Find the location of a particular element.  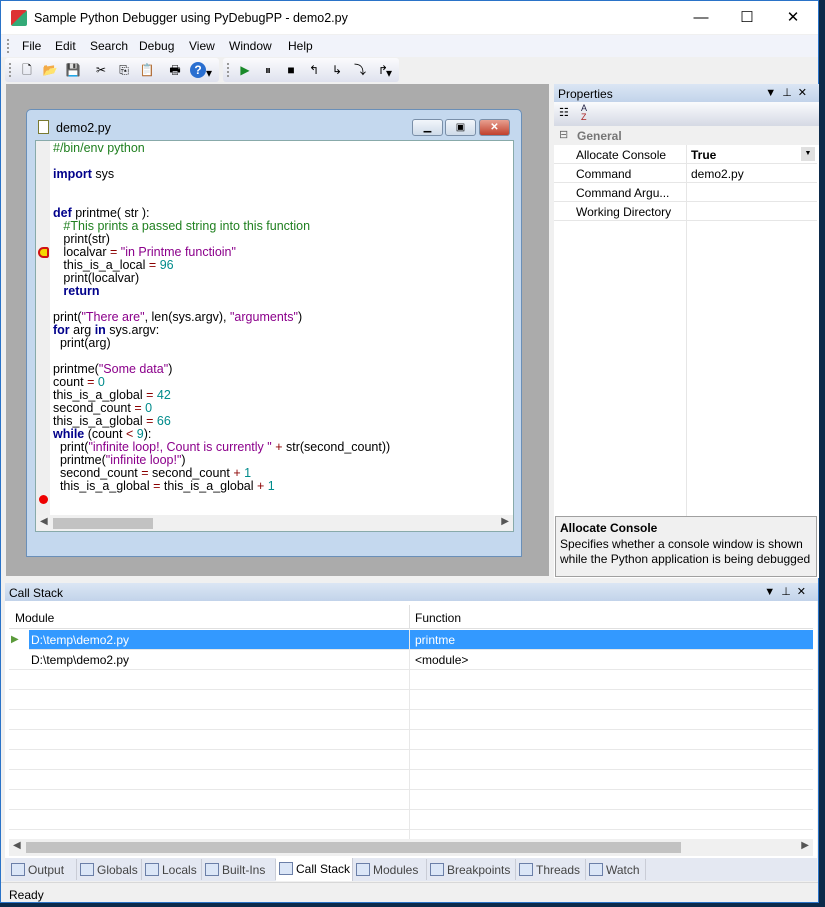

gutter is located at coordinates (43, 336).